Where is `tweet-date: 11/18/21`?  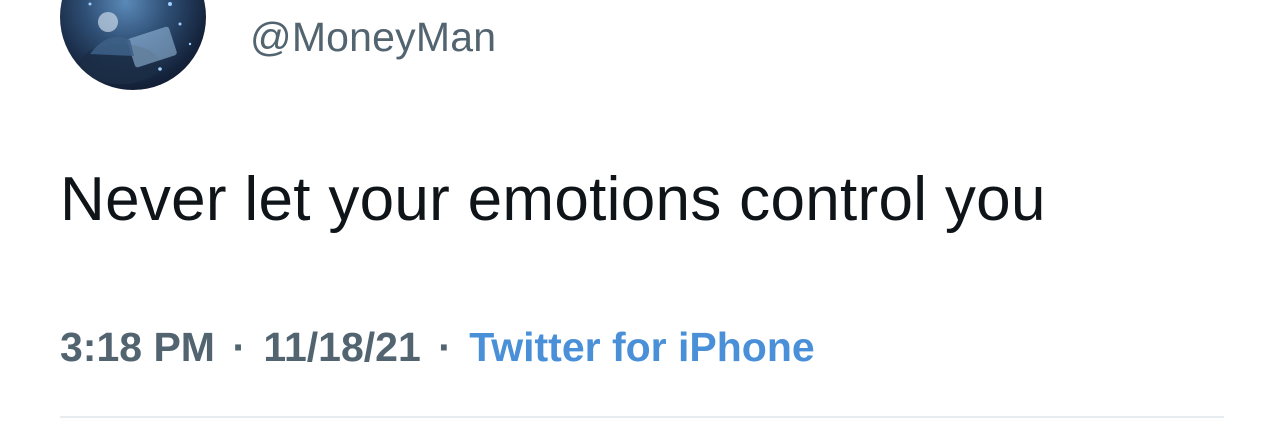 tweet-date: 11/18/21 is located at coordinates (341, 347).